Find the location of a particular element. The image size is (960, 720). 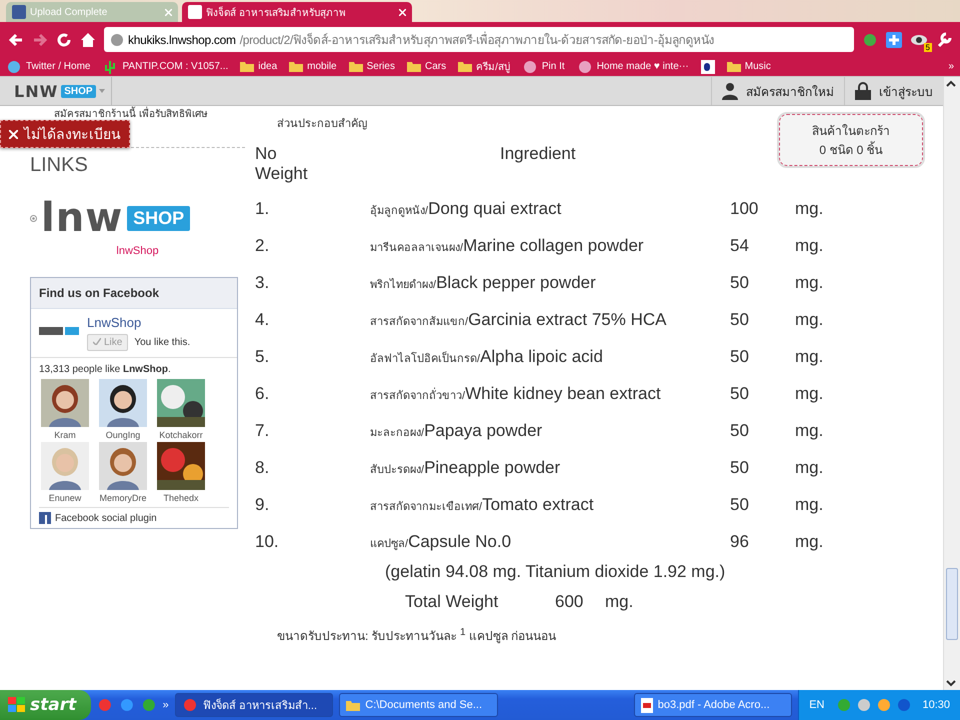

row-number: 2. is located at coordinates (262, 246).